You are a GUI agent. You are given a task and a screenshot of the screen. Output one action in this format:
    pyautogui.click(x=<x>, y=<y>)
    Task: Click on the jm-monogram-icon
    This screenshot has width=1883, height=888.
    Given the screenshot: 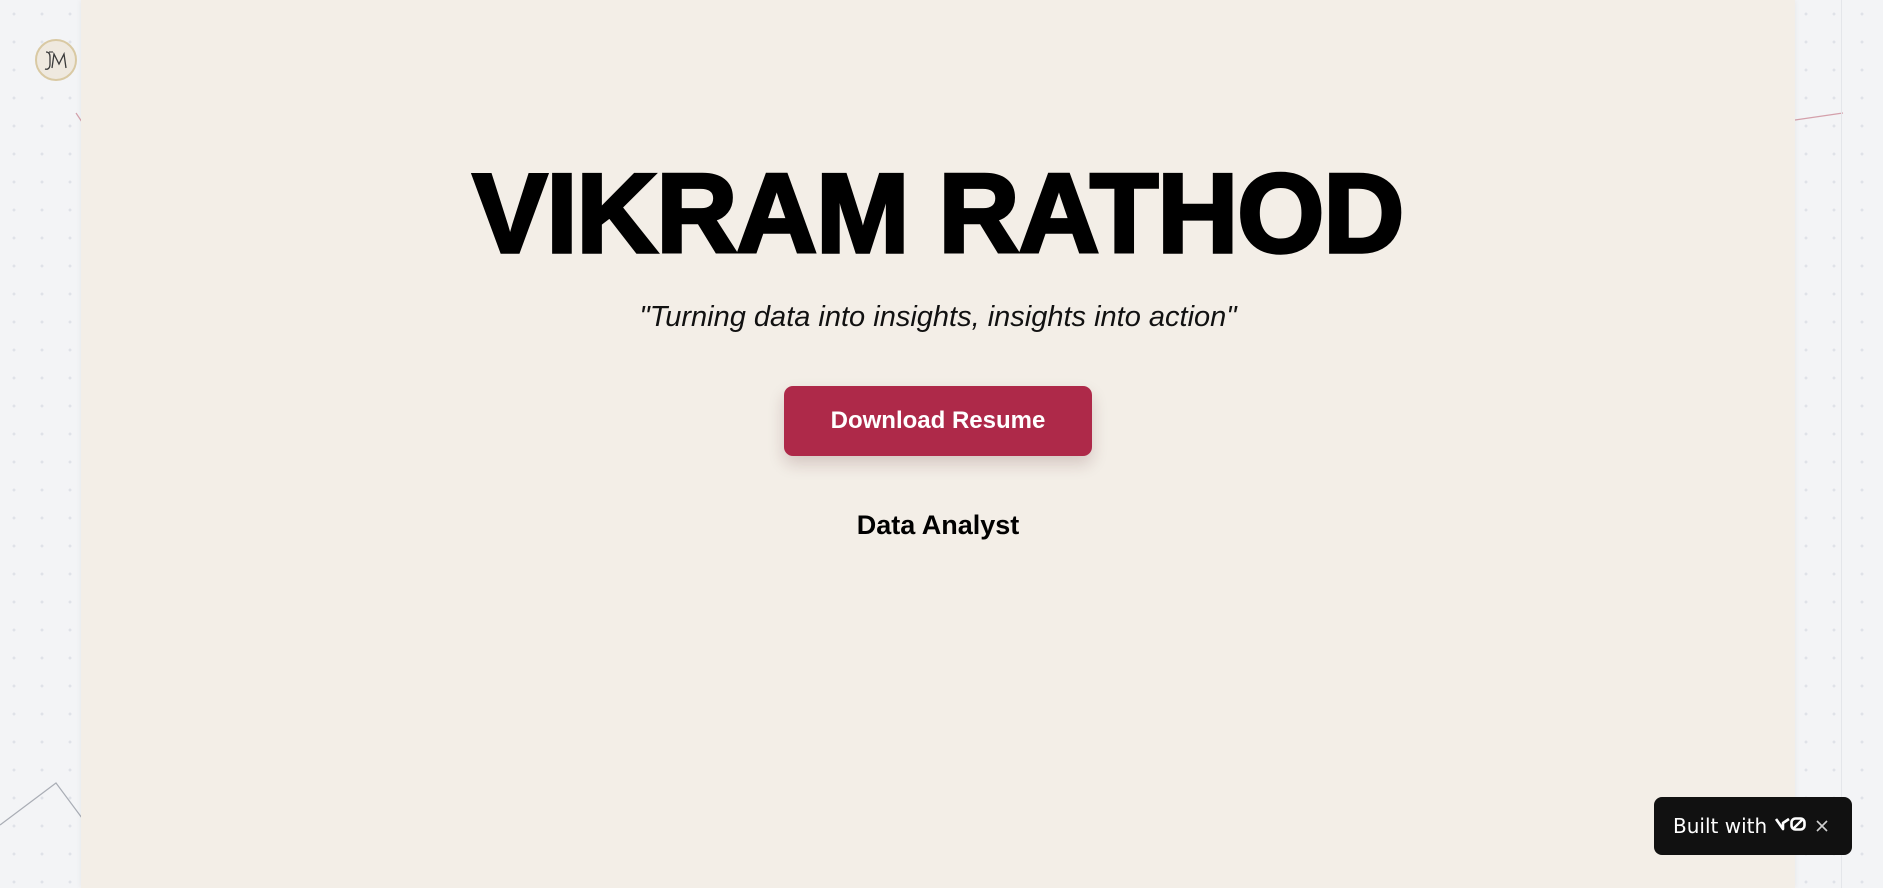 What is the action you would take?
    pyautogui.click(x=55, y=60)
    